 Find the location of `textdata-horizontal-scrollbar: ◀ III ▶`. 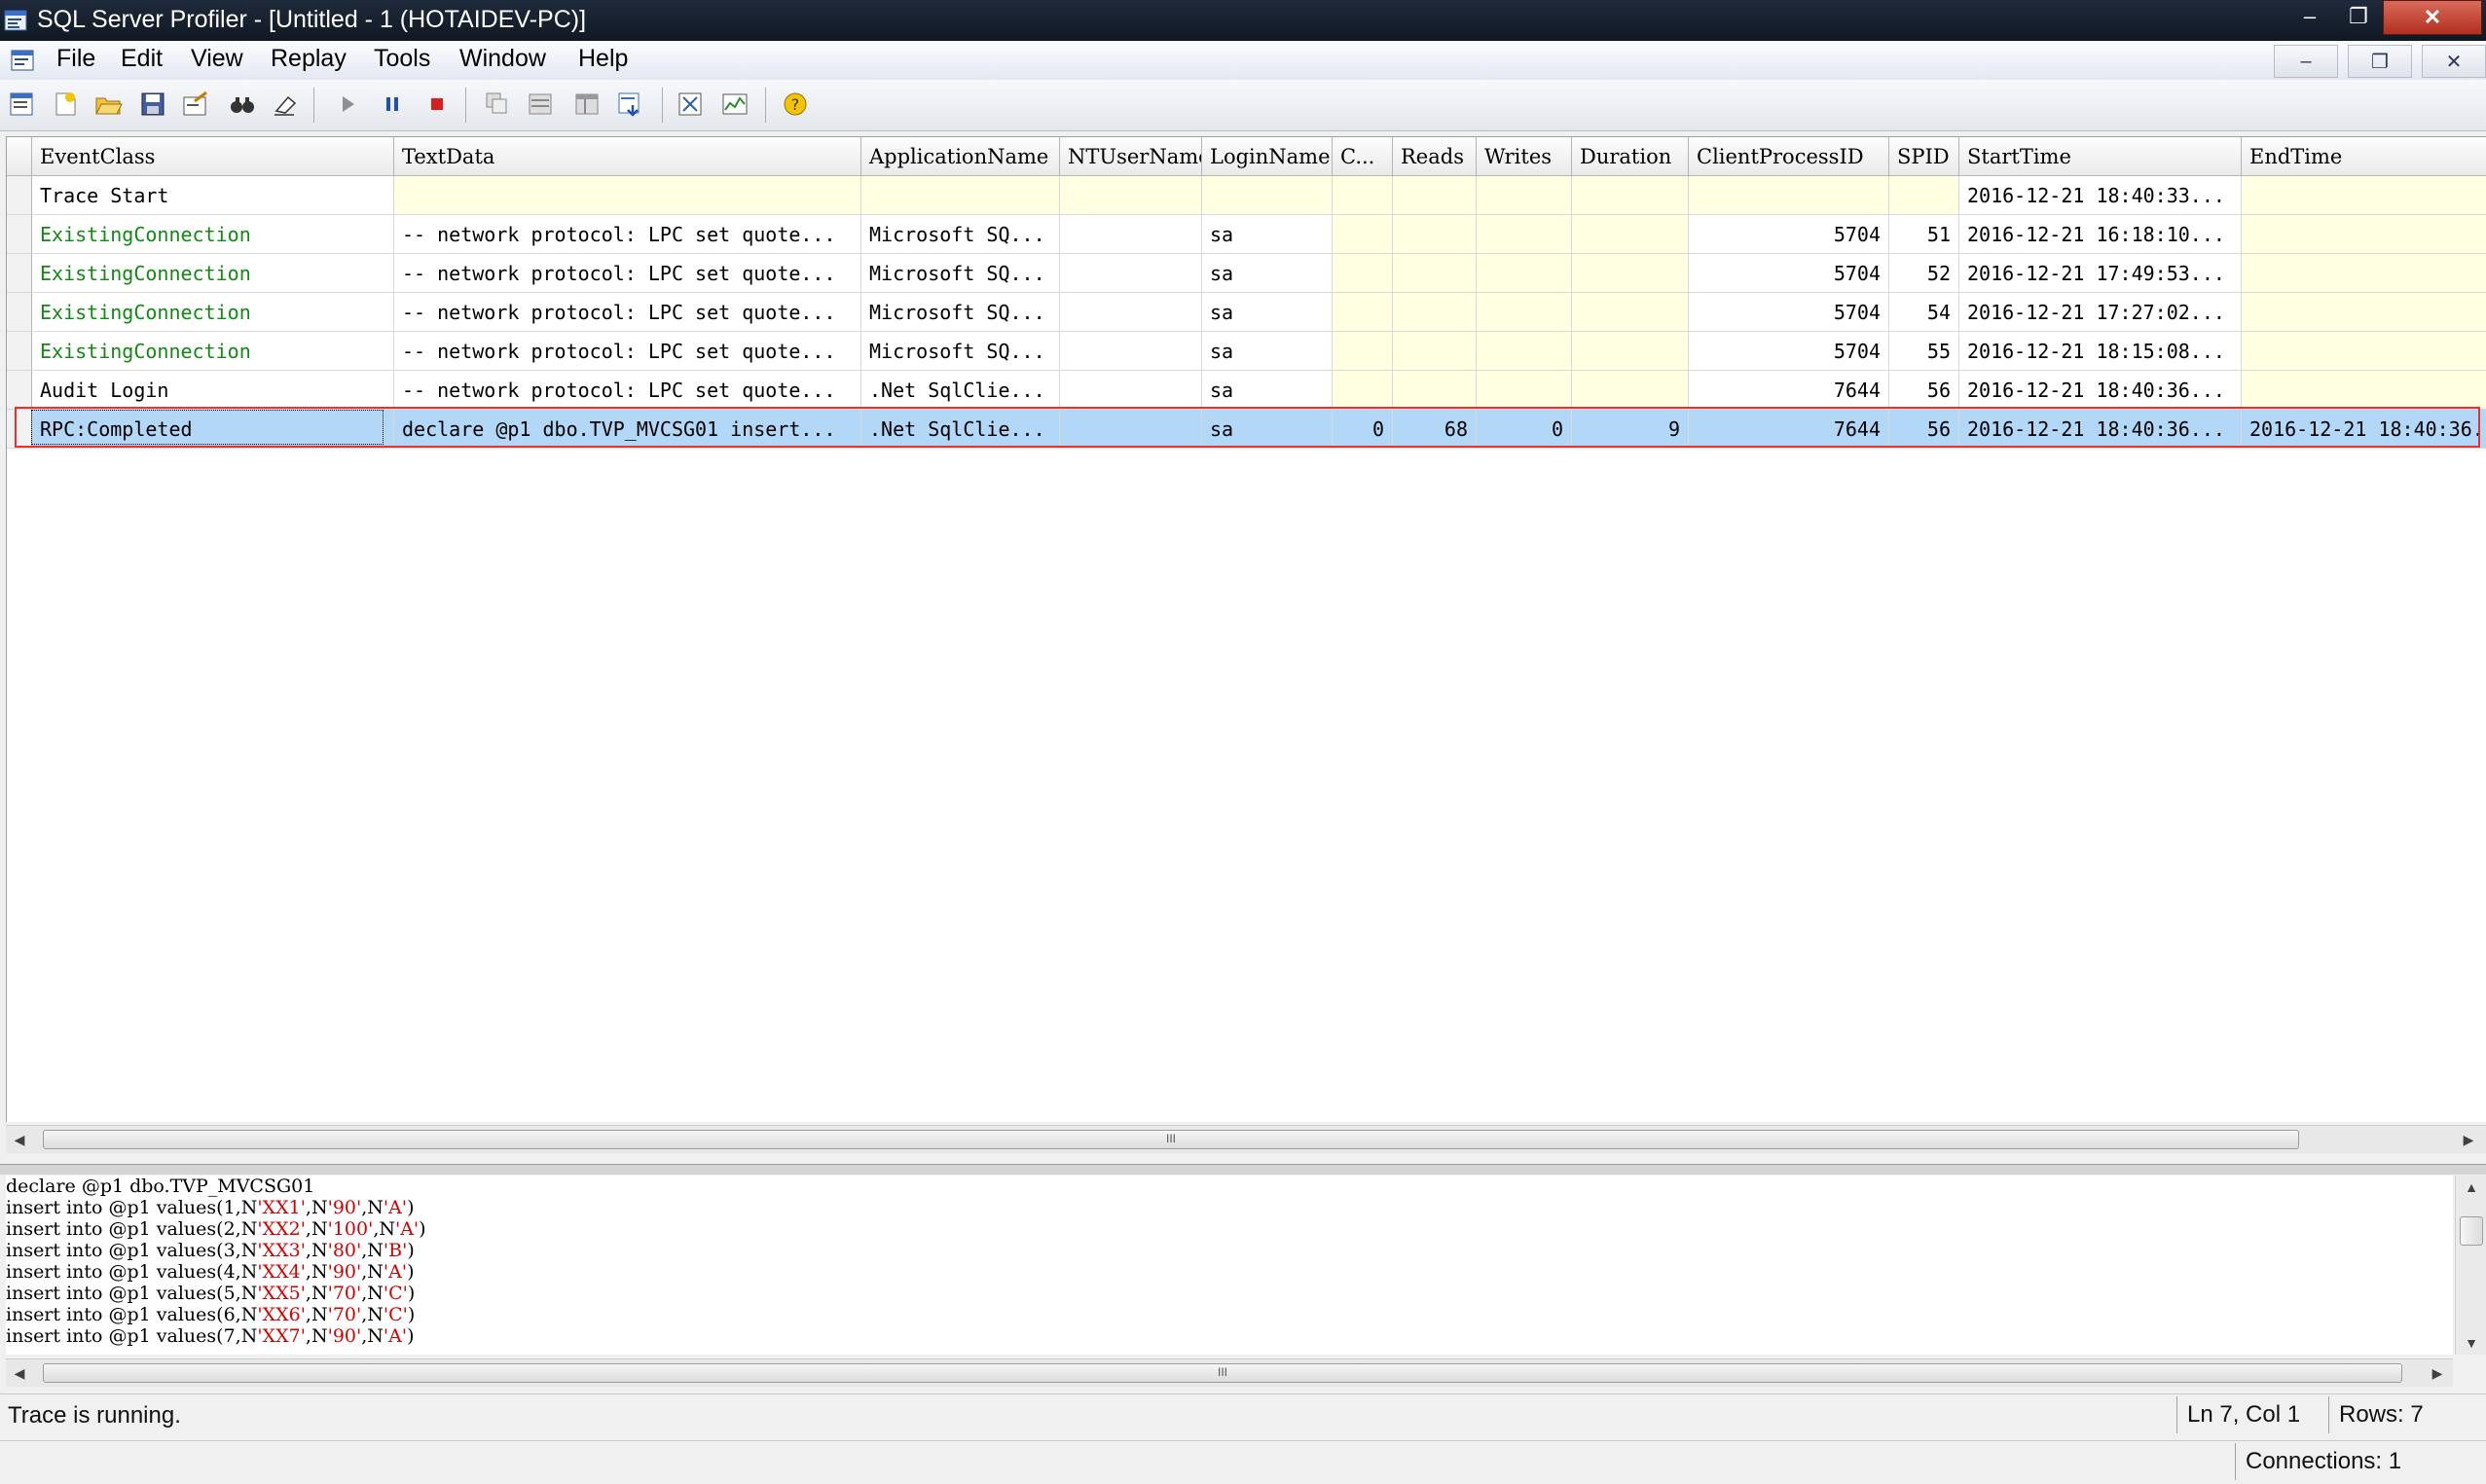

textdata-horizontal-scrollbar: ◀ III ▶ is located at coordinates (1229, 1373).